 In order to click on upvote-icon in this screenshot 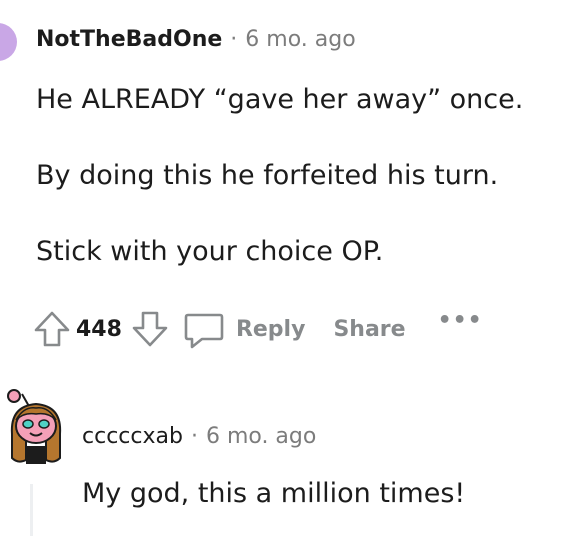, I will do `click(52, 329)`.